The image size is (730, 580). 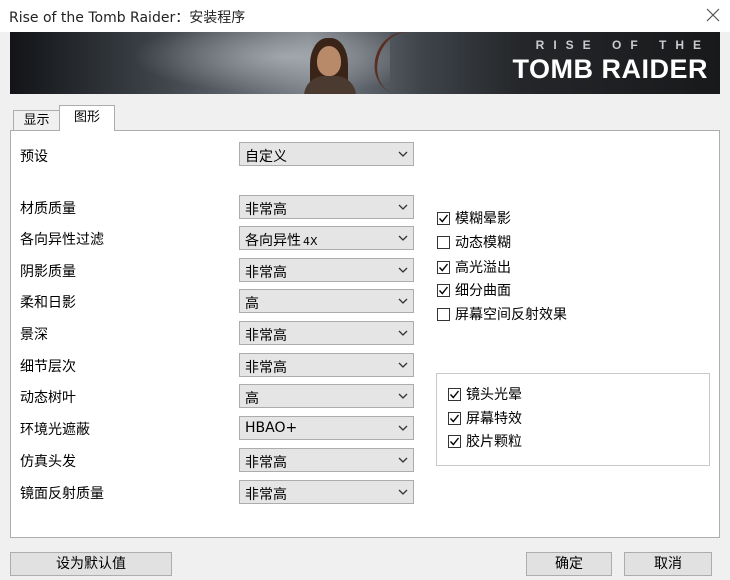 What do you see at coordinates (271, 428) in the screenshot?
I see `setting-value: HBAO+` at bounding box center [271, 428].